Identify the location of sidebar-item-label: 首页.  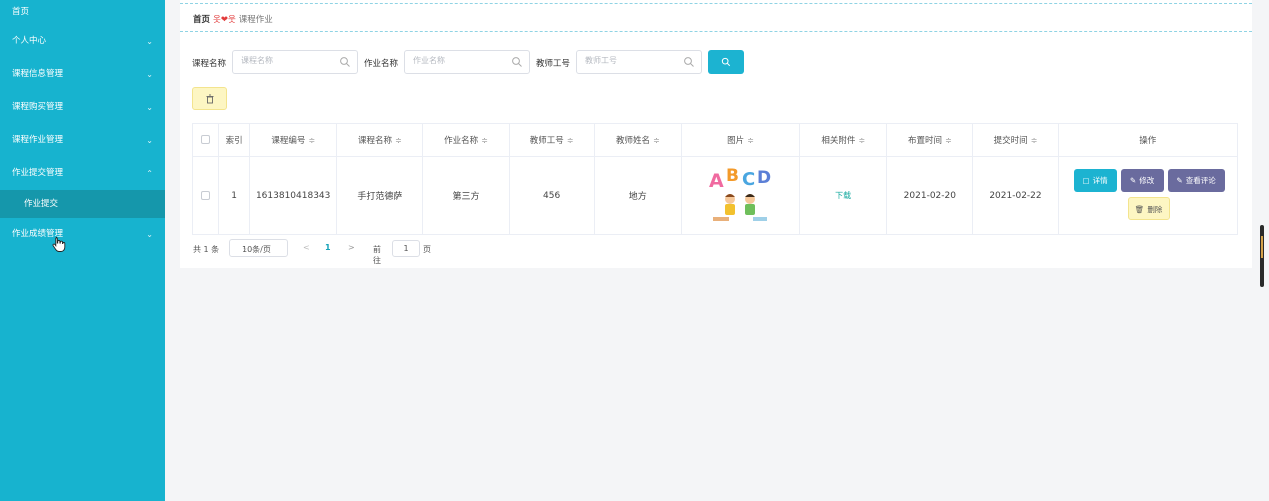
(21, 12).